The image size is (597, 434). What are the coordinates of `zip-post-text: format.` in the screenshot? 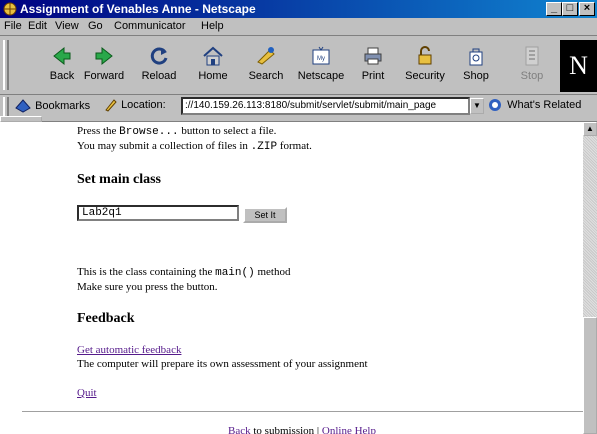 It's located at (294, 146).